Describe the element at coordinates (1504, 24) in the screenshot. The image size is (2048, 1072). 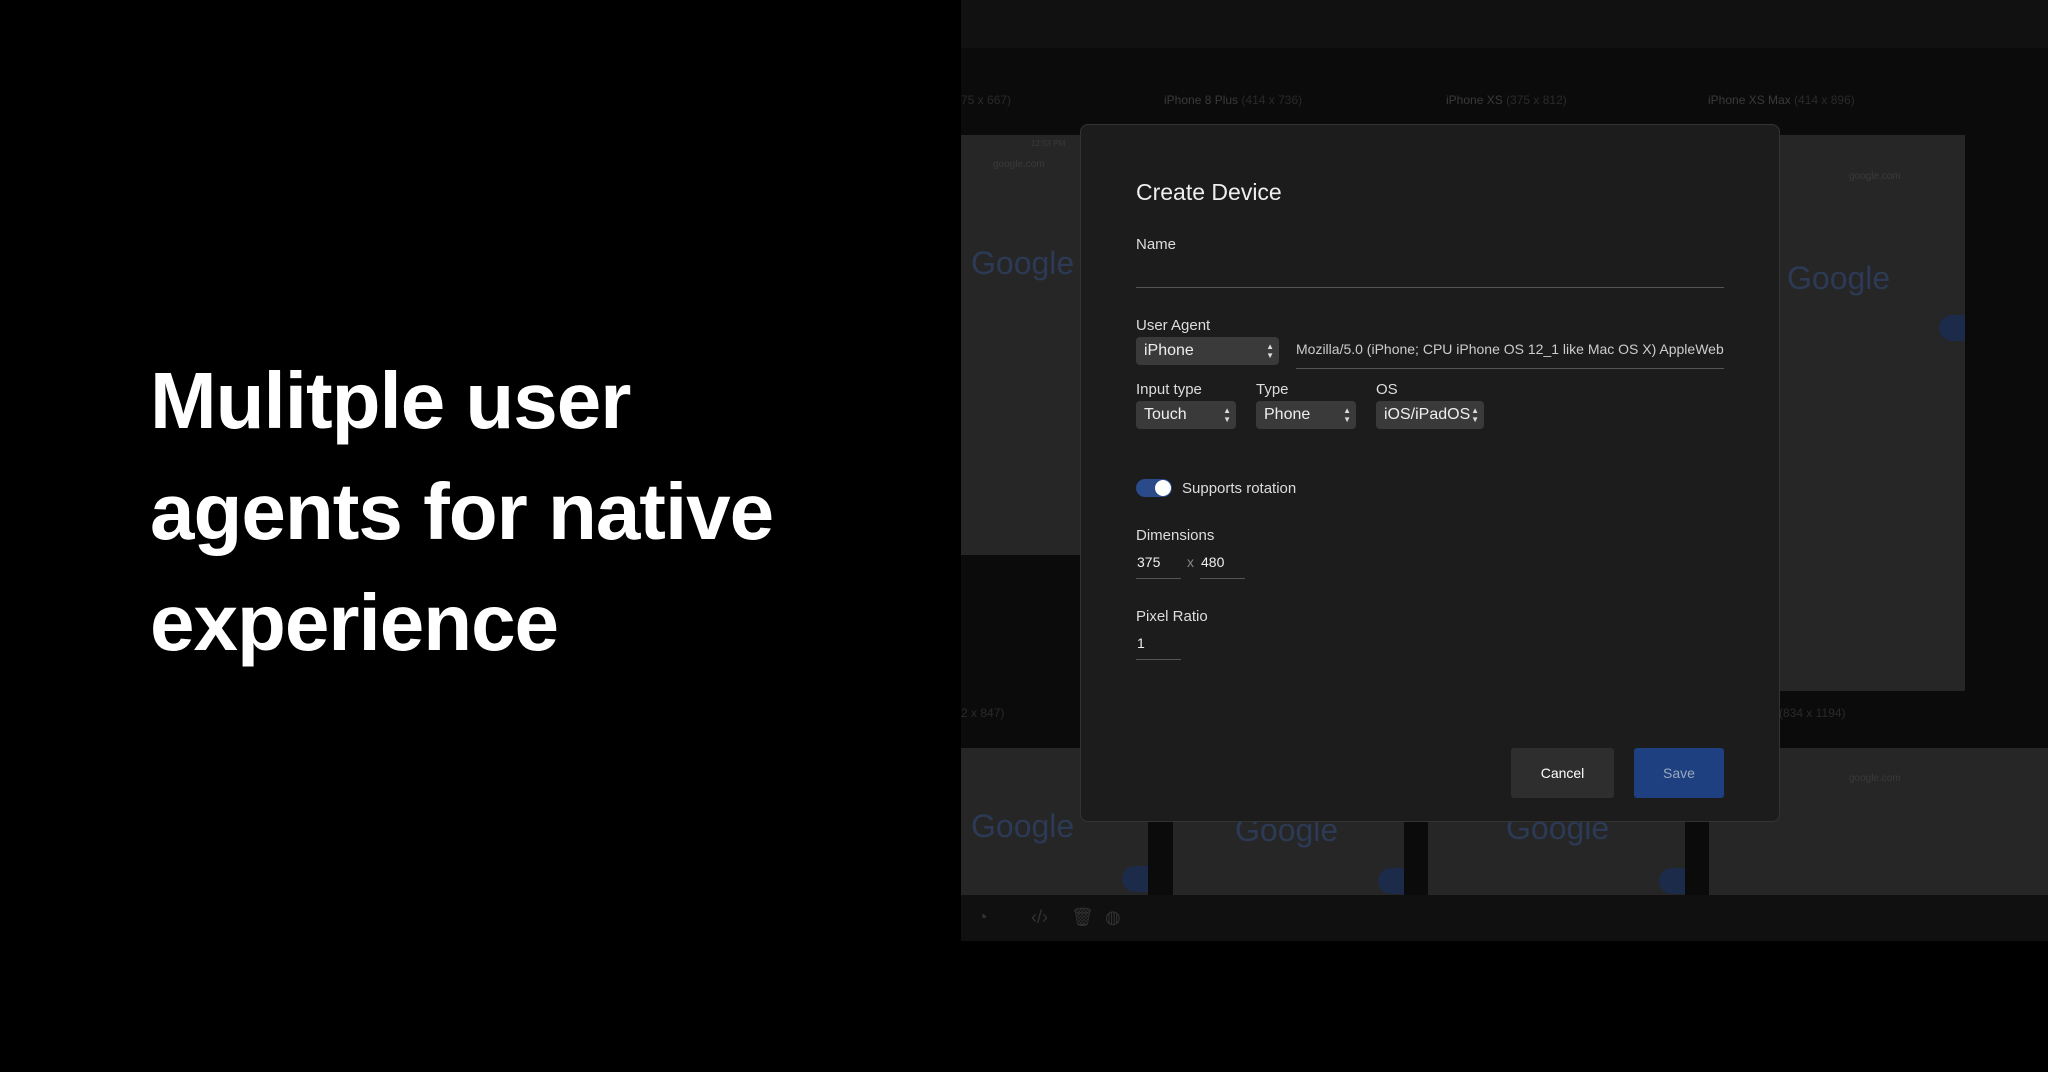
I see `top-bar` at that location.